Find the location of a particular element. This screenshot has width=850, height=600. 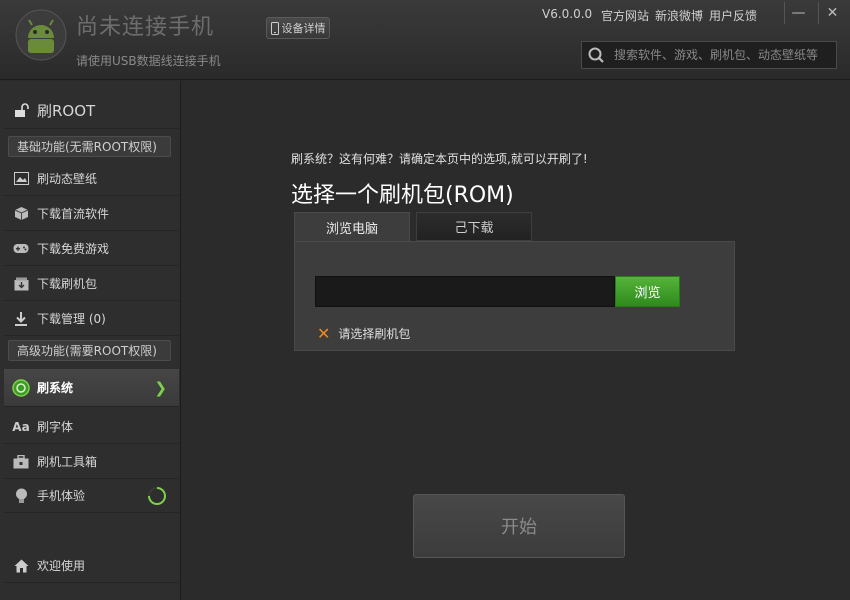

android-logo-icon is located at coordinates (41, 35).